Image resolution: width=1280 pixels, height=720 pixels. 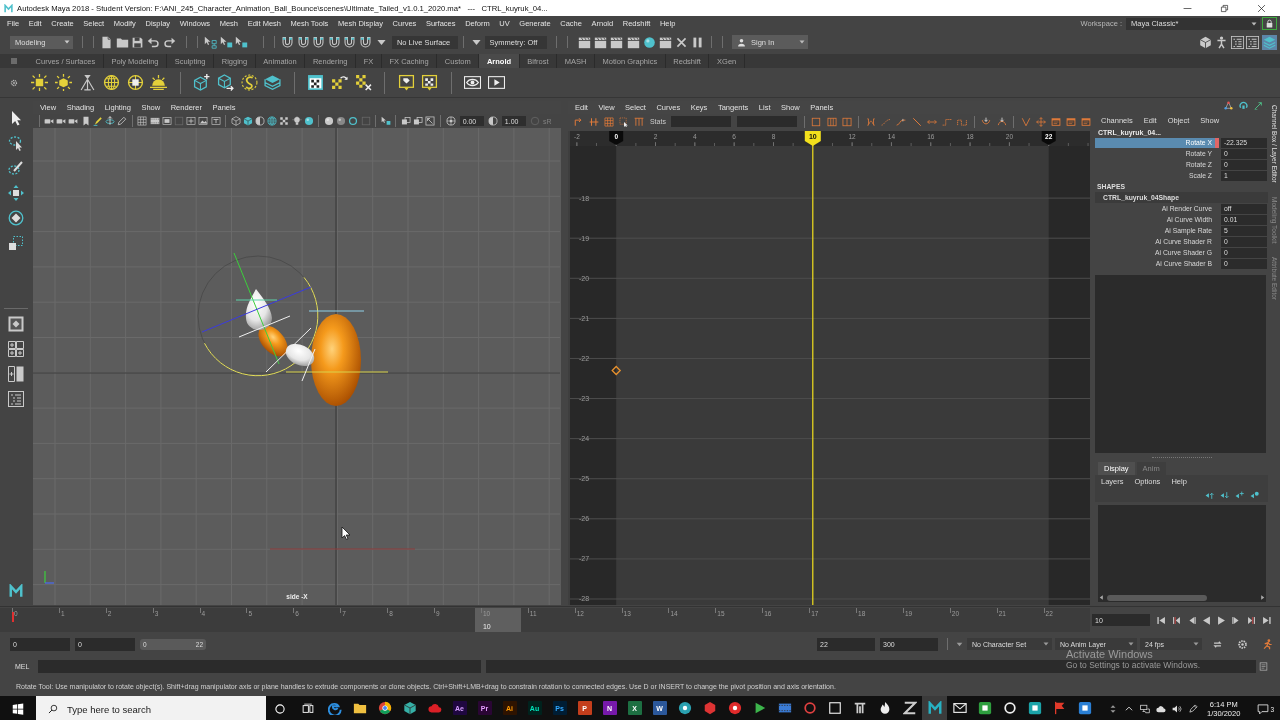 I want to click on key-move-icon, so click(x=578, y=121).